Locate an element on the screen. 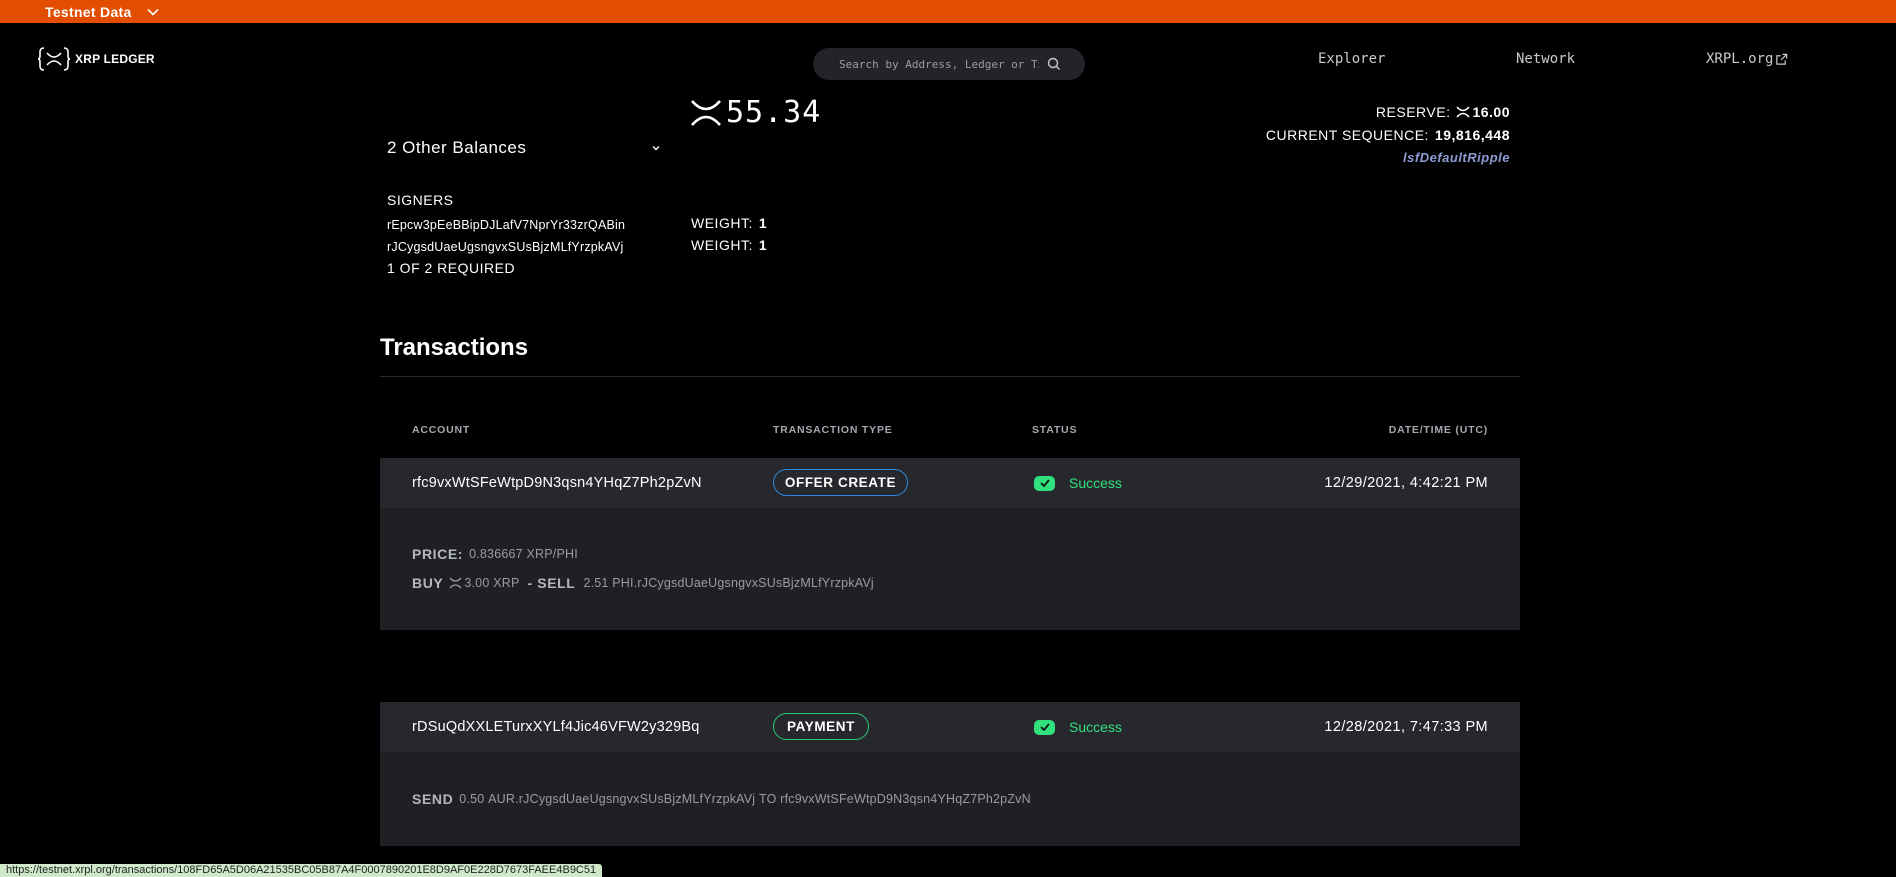  reserve-value: 16.00 is located at coordinates (1483, 112).